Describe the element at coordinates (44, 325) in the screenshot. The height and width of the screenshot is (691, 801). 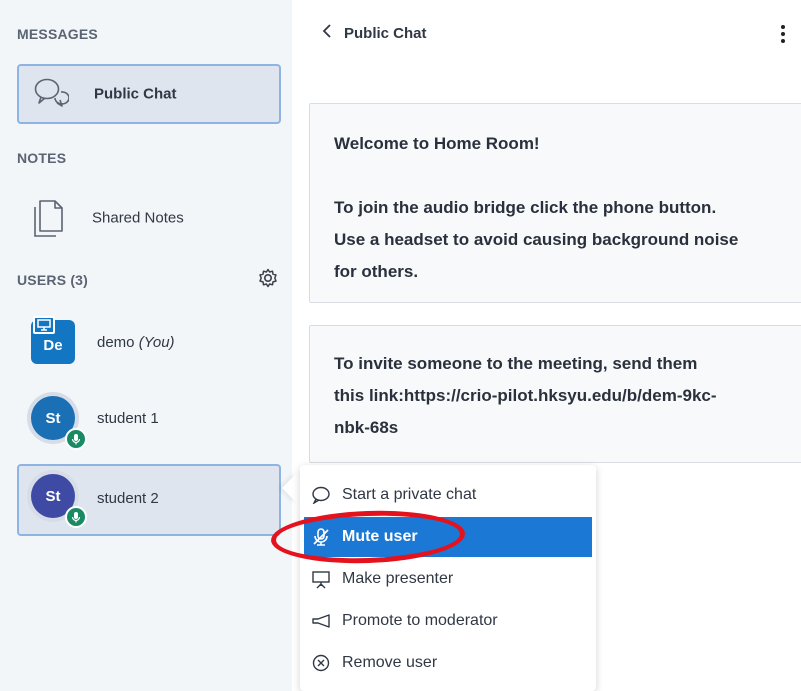
I see `presenter-icon` at that location.